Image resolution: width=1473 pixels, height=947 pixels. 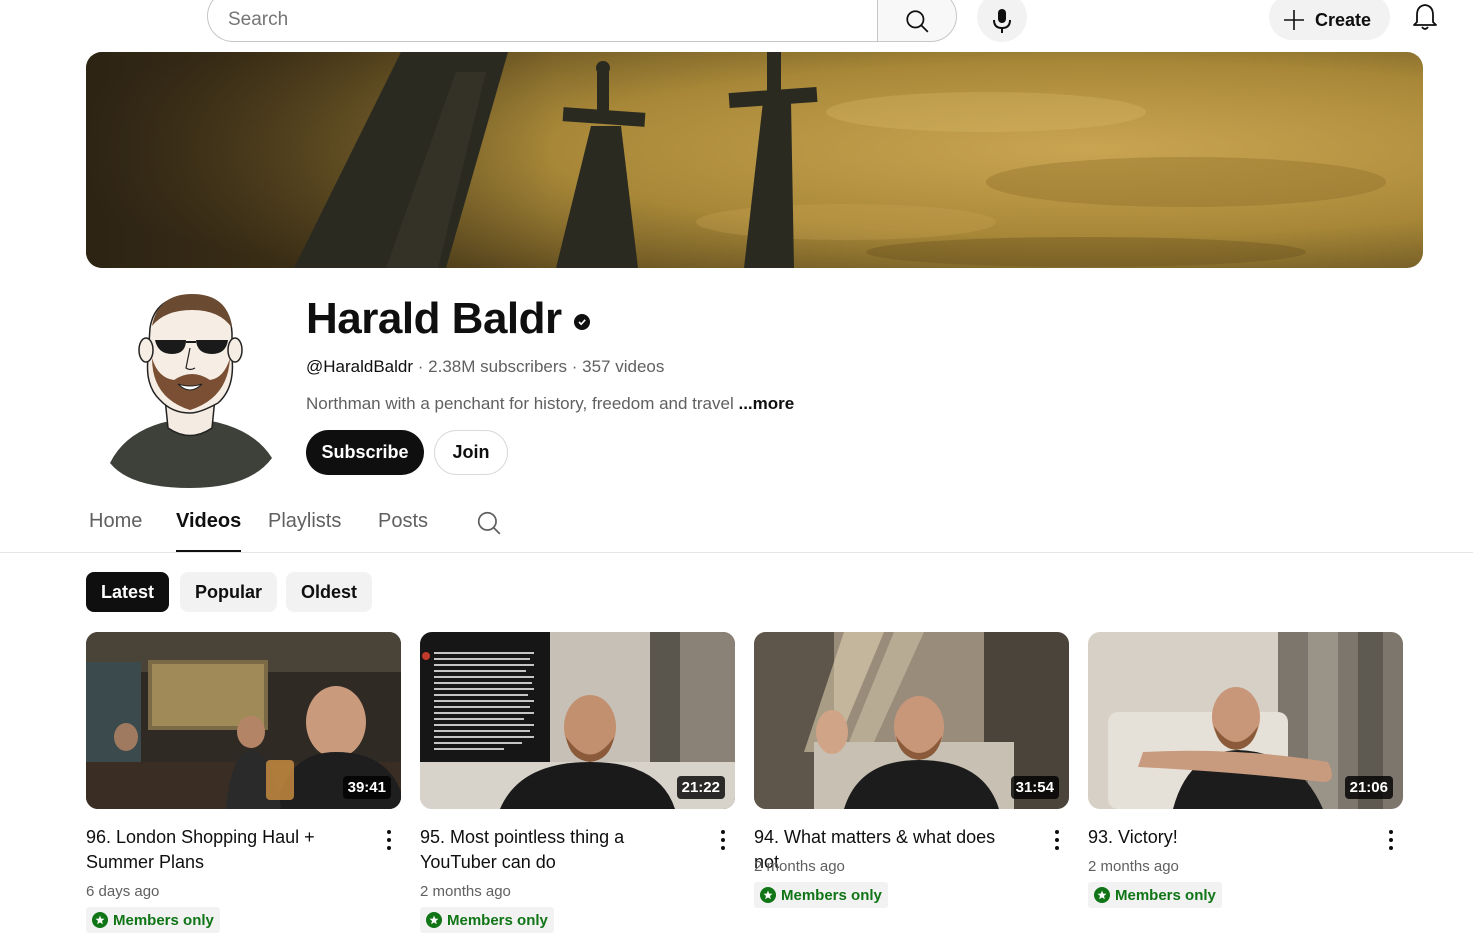 What do you see at coordinates (221, 850) in the screenshot?
I see `video-title: 96. London Shopping Haul + Summer Plans` at bounding box center [221, 850].